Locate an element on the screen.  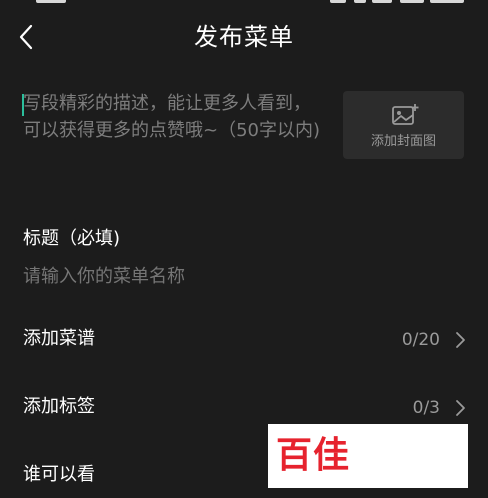
add-recipe-label: 添加菜谱 is located at coordinates (59, 338).